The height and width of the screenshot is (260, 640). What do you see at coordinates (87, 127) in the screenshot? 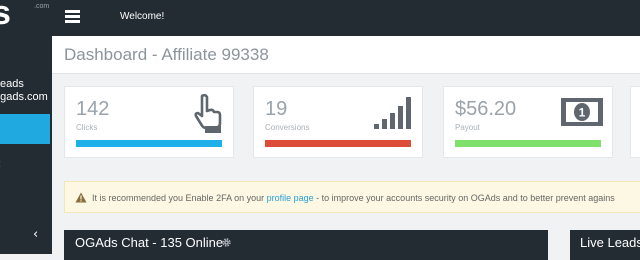
I see `stat-label: Clicks` at bounding box center [87, 127].